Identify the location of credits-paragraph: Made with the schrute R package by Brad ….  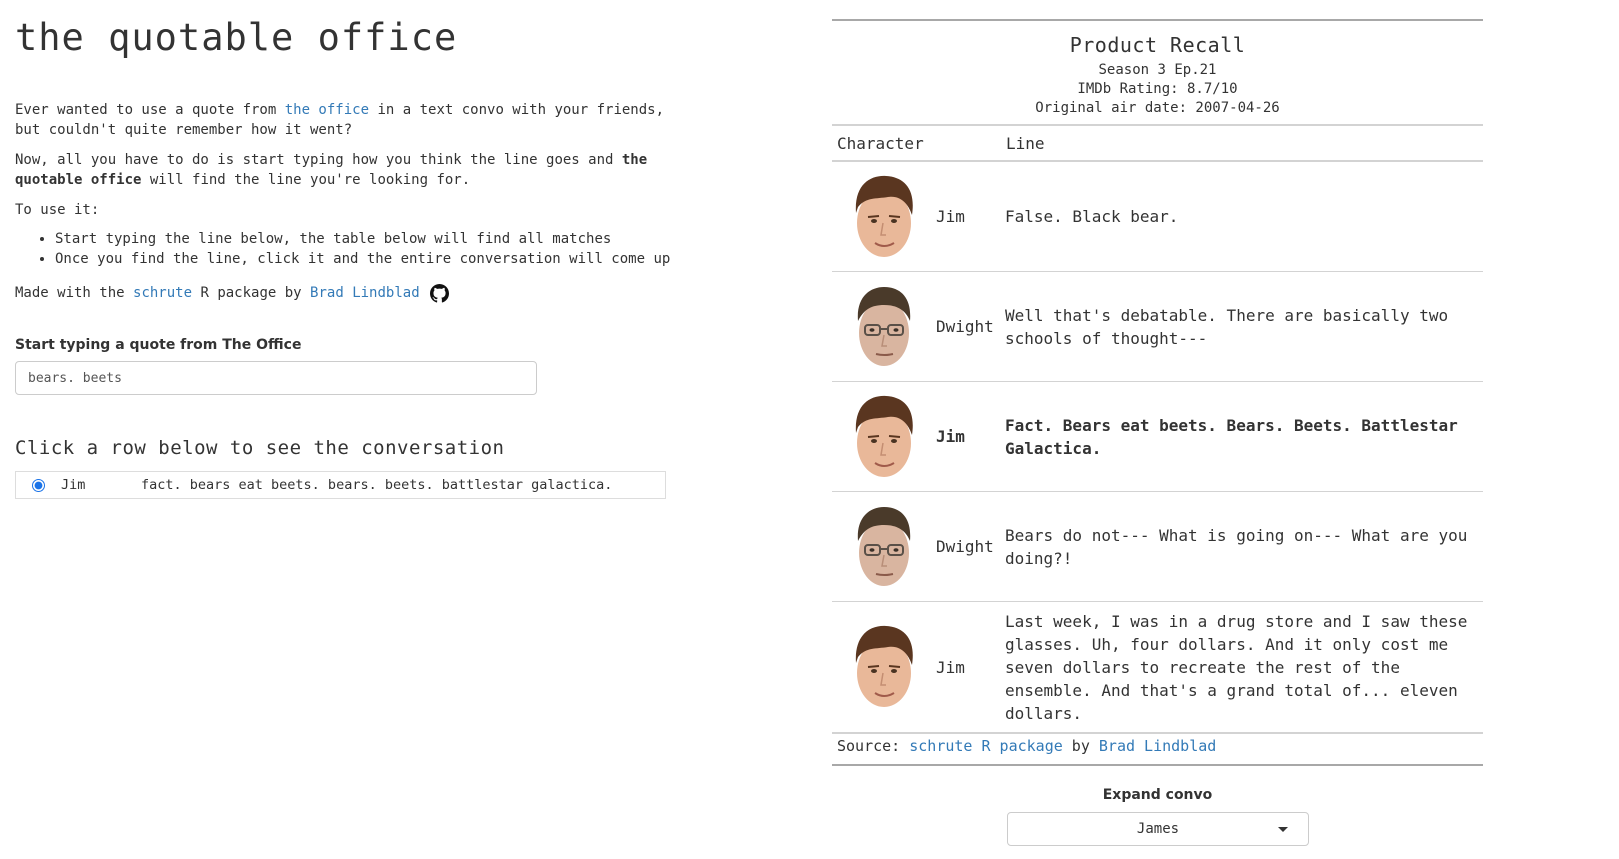
(340, 293).